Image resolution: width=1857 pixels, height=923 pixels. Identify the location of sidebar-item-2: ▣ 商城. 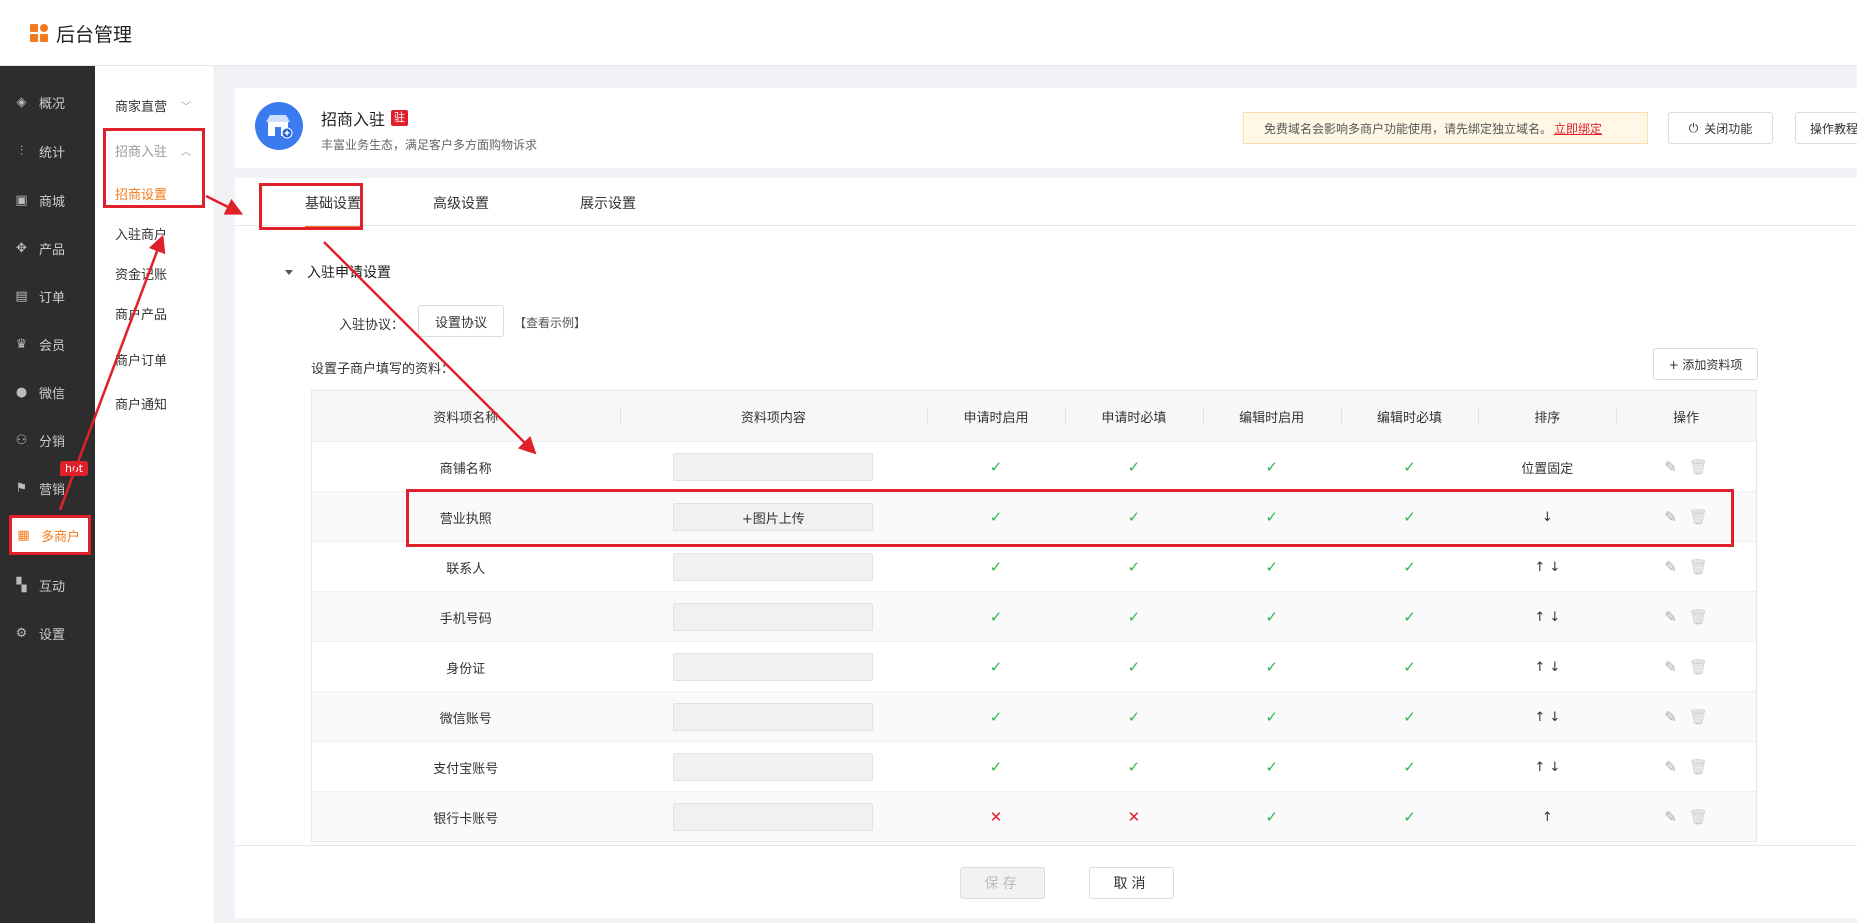
(47, 200).